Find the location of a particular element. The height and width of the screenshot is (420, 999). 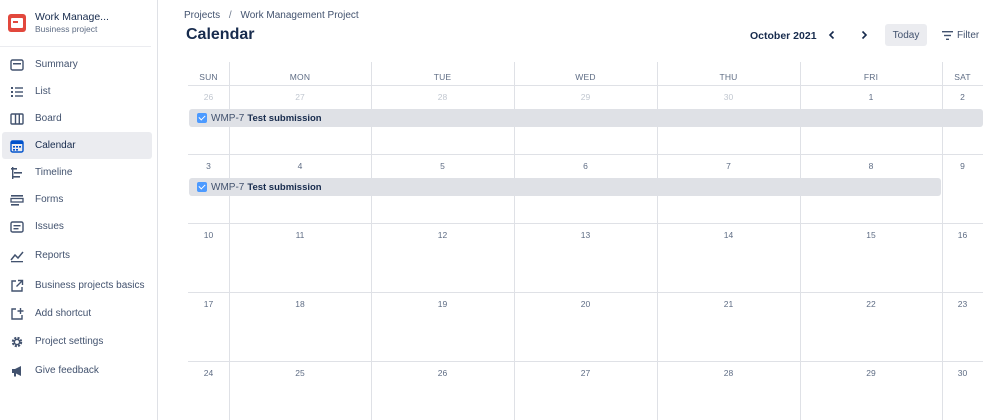

sidebar-item-label: Reports is located at coordinates (53, 255).